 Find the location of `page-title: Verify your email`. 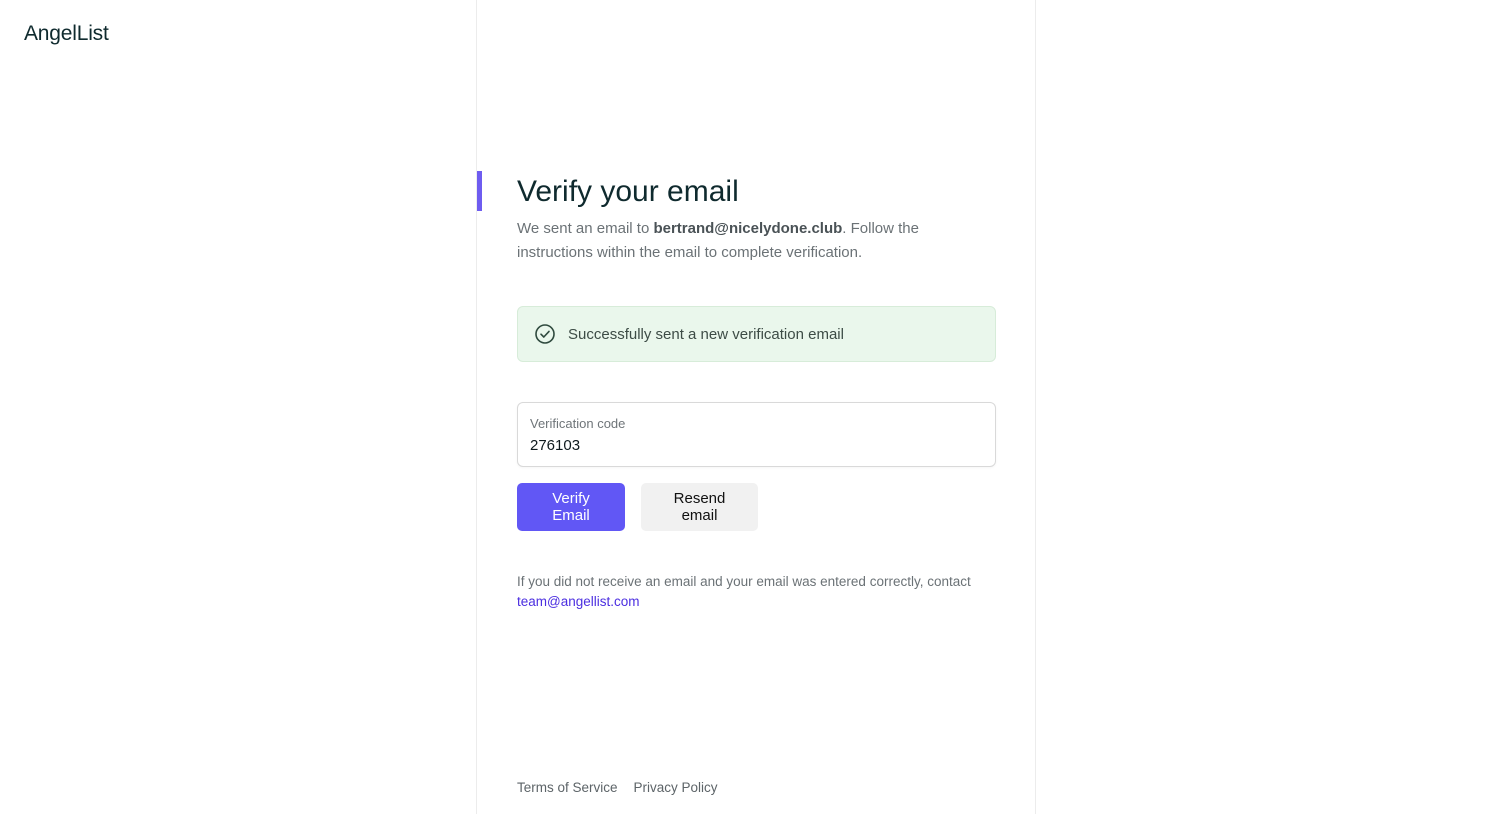

page-title: Verify your email is located at coordinates (628, 191).